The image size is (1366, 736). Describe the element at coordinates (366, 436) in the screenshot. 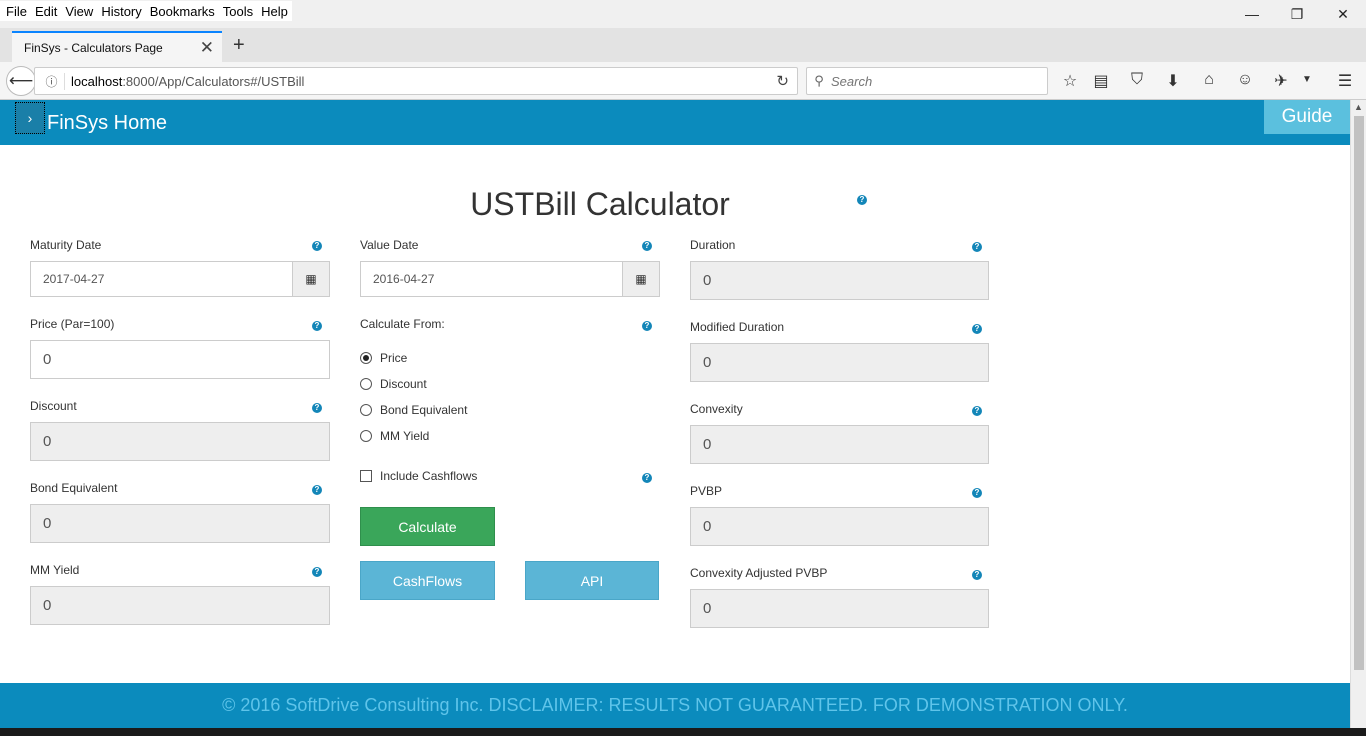

I see `radio-mm-yield-indicator` at that location.